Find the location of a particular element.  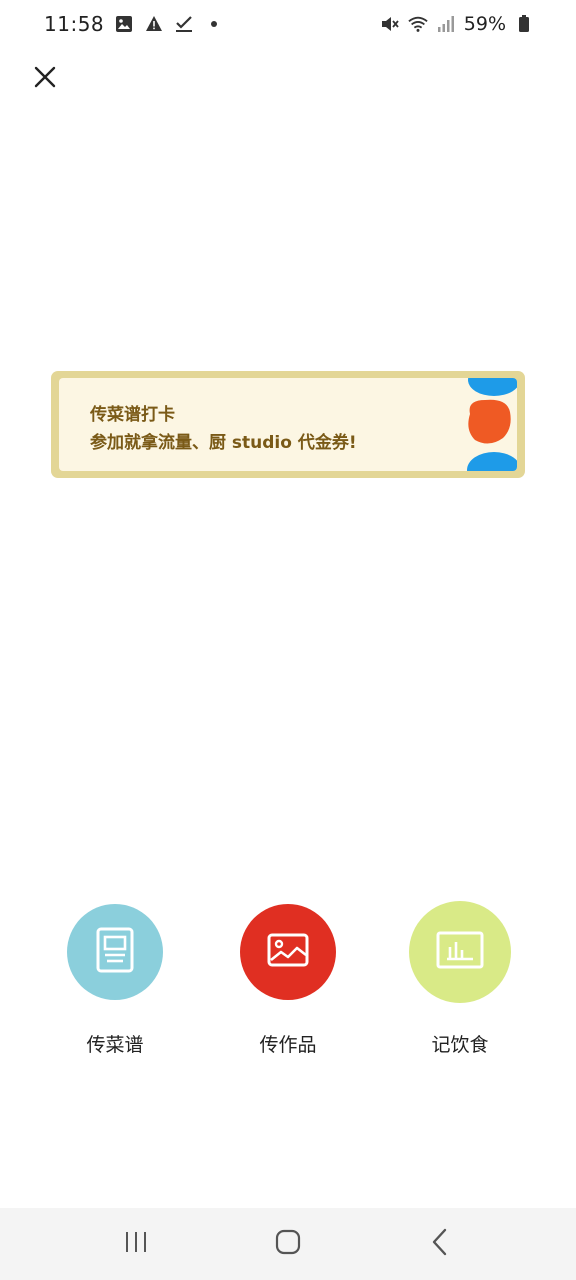

battery-percent: 59% is located at coordinates (484, 24).